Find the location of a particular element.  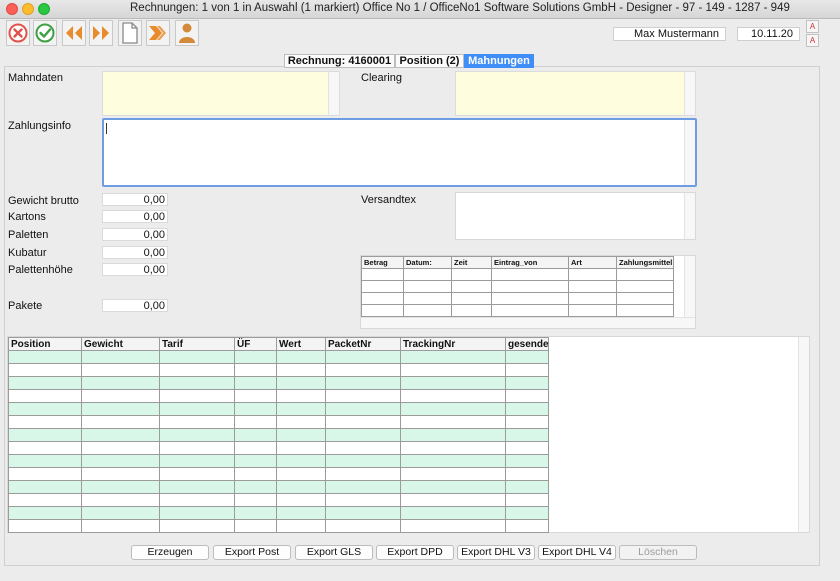

versandtext-field is located at coordinates (575, 216).